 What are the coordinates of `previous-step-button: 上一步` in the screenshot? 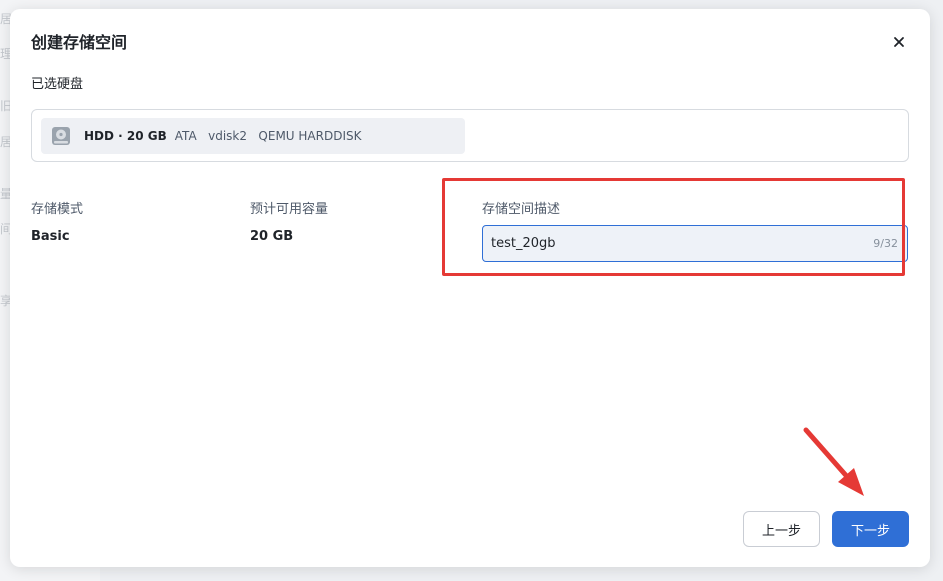 It's located at (781, 529).